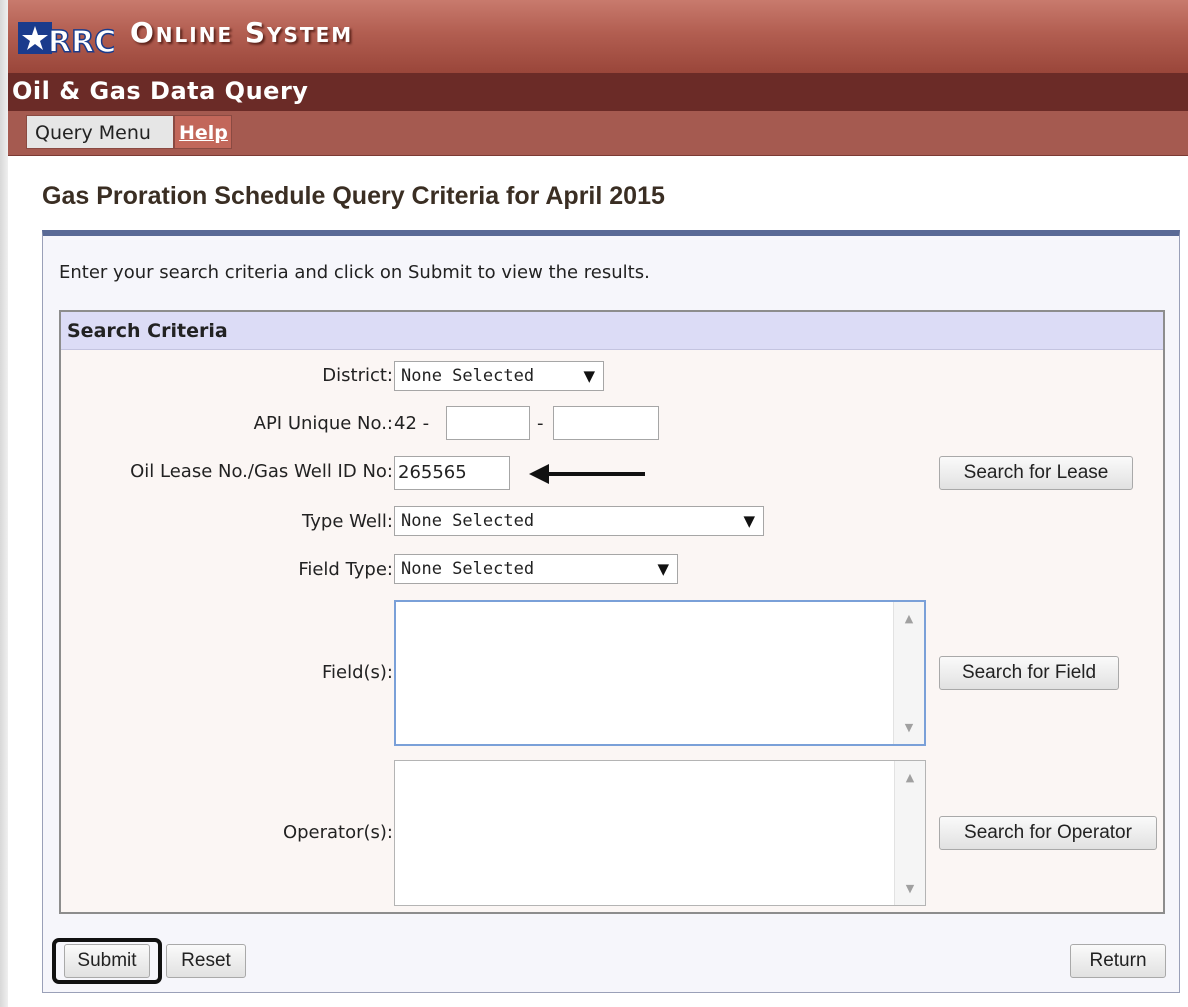  What do you see at coordinates (612, 331) in the screenshot?
I see `search-criteria-heading: Search Criteria` at bounding box center [612, 331].